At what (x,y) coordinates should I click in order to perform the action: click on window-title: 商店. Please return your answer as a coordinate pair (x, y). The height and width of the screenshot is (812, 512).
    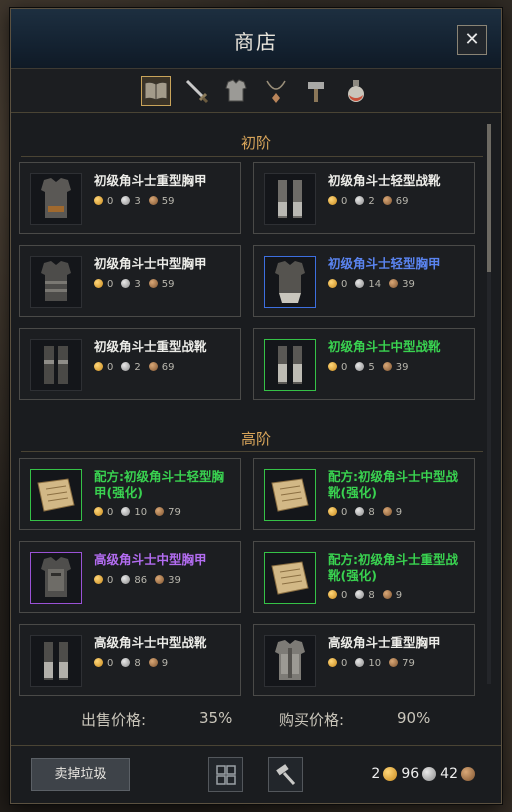
    Looking at the image, I should click on (256, 42).